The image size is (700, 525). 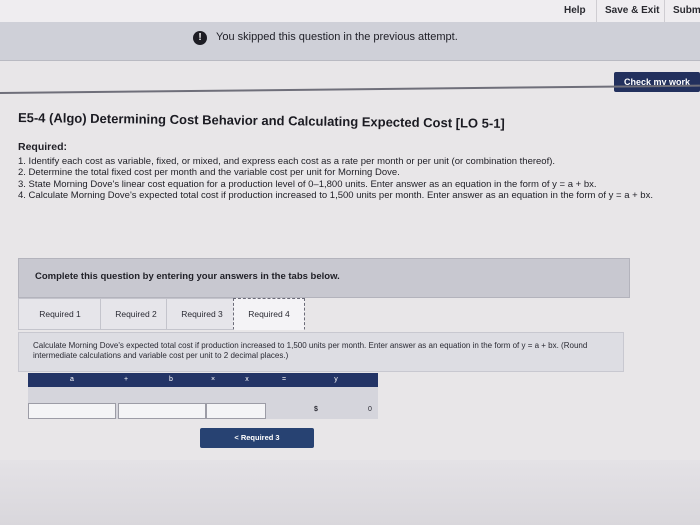 I want to click on header-times: ×, so click(x=213, y=379).